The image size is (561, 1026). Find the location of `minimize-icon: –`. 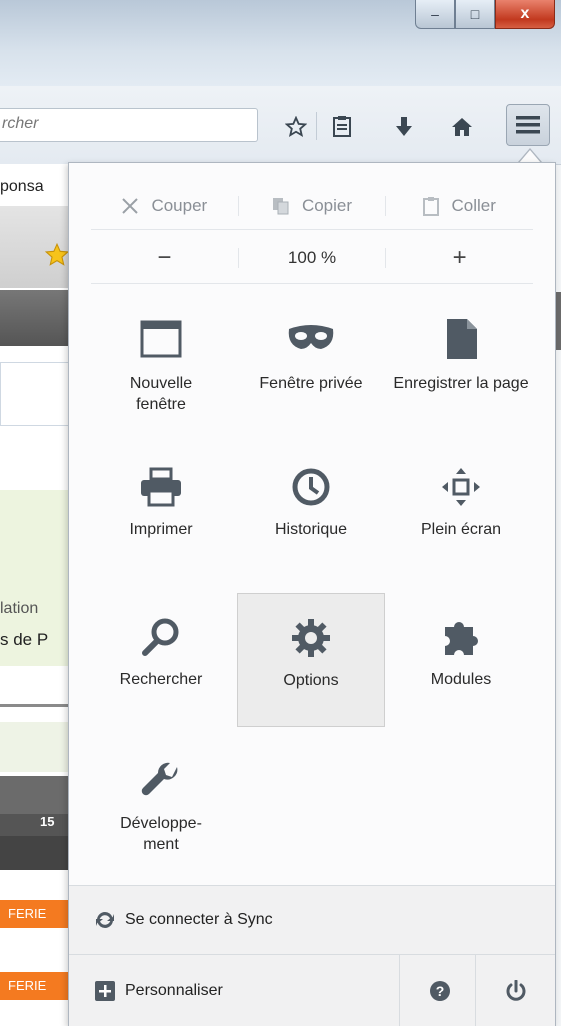

minimize-icon: – is located at coordinates (435, 14).